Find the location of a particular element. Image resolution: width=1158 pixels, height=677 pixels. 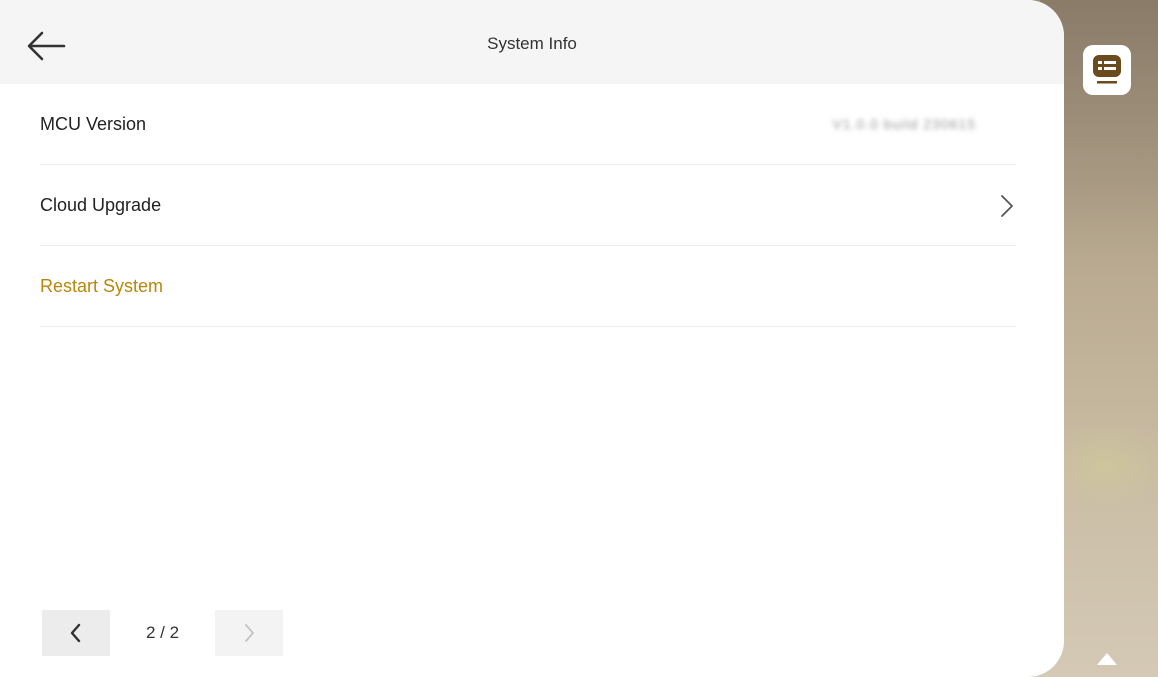

next-page-button is located at coordinates (249, 633).